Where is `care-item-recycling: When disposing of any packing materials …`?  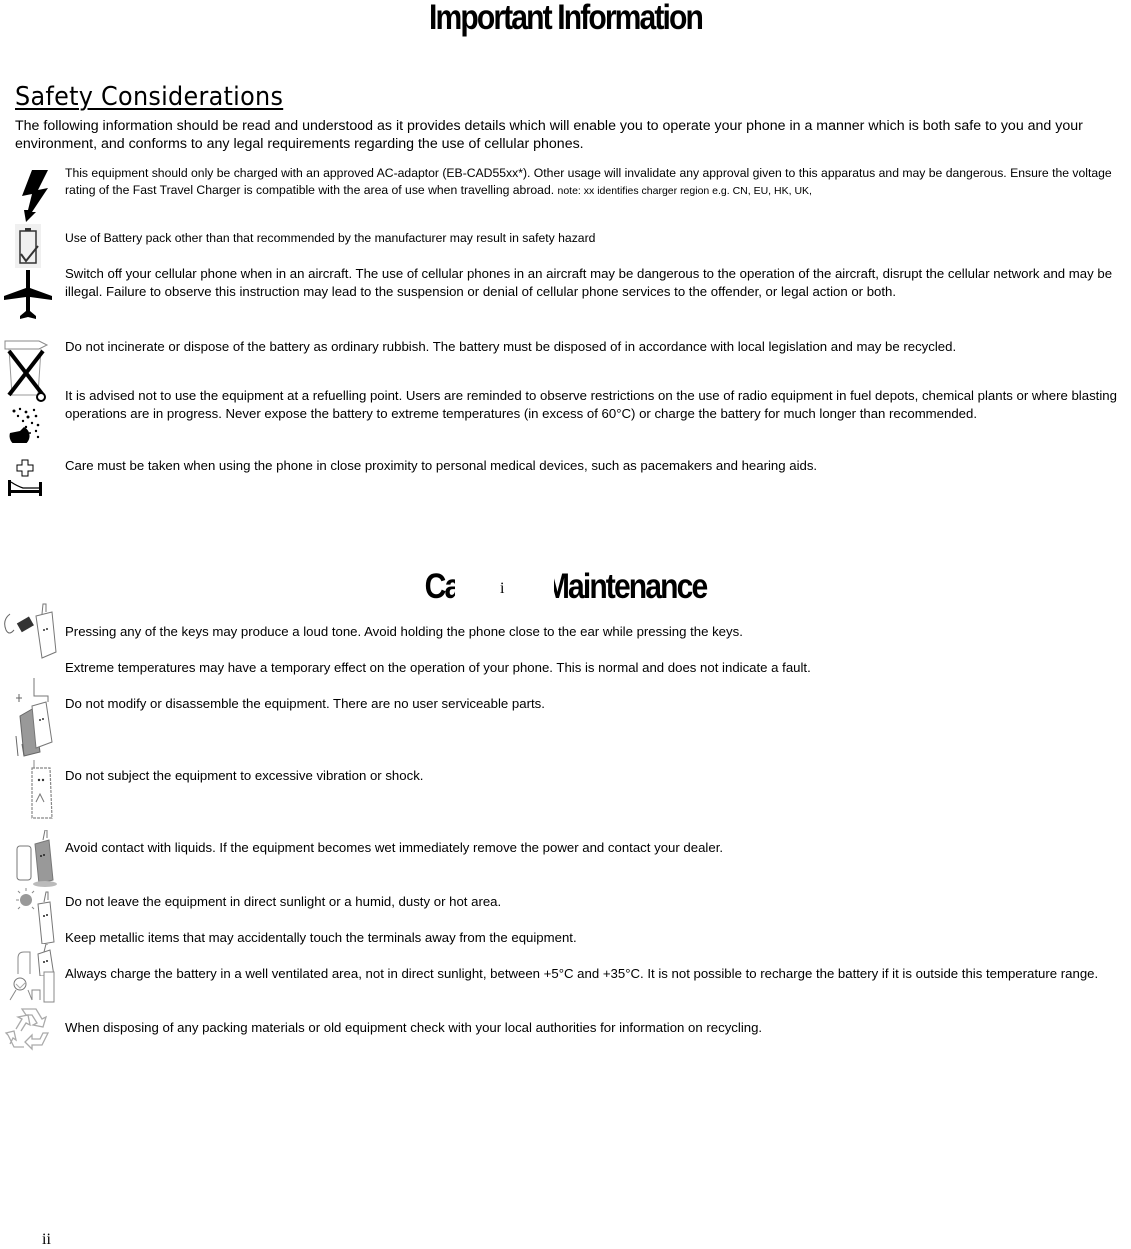 care-item-recycling: When disposing of any packing materials … is located at coordinates (414, 1027).